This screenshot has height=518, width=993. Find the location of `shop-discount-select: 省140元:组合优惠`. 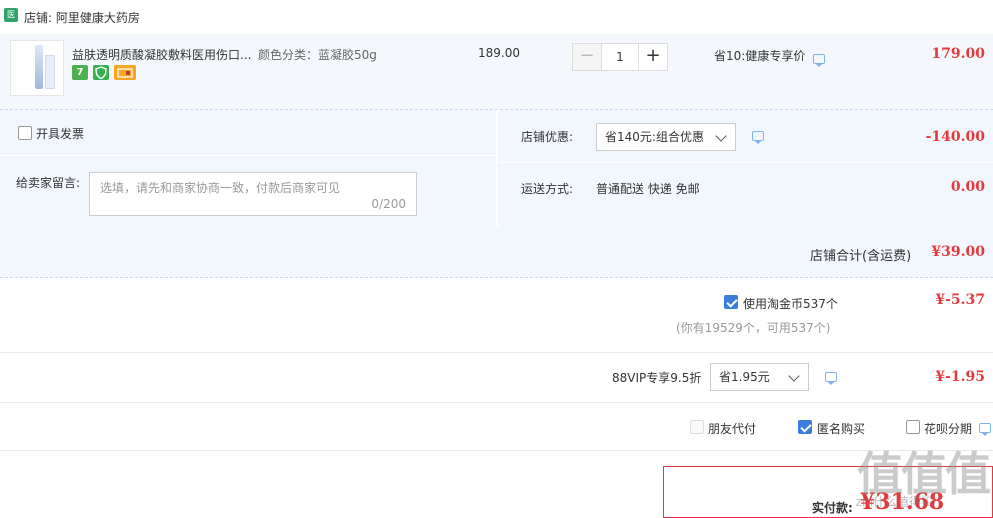

shop-discount-select: 省140元:组合优惠 is located at coordinates (666, 137).